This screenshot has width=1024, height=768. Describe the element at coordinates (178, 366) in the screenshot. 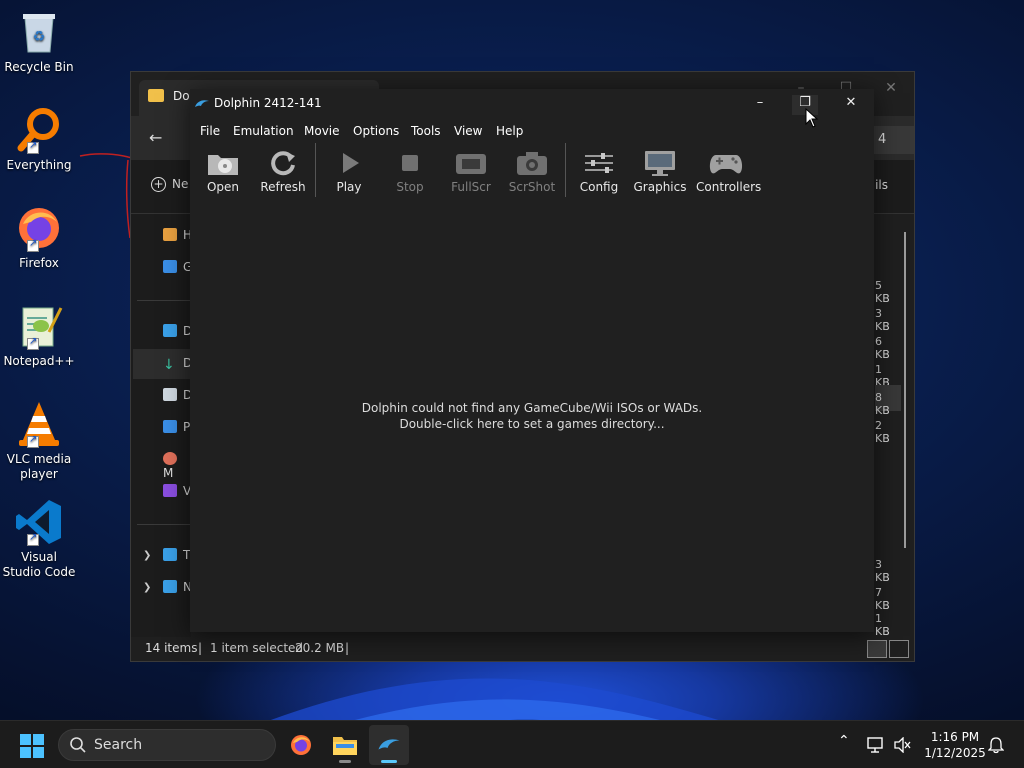

I see `sidebar-item-downloads: ↓ D` at that location.